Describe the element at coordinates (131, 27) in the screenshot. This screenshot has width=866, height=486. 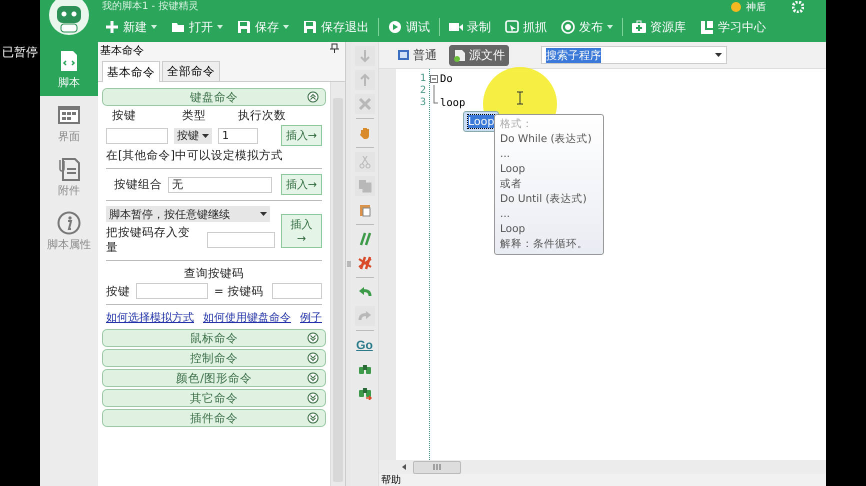
I see `toolbar-button: 新建` at that location.